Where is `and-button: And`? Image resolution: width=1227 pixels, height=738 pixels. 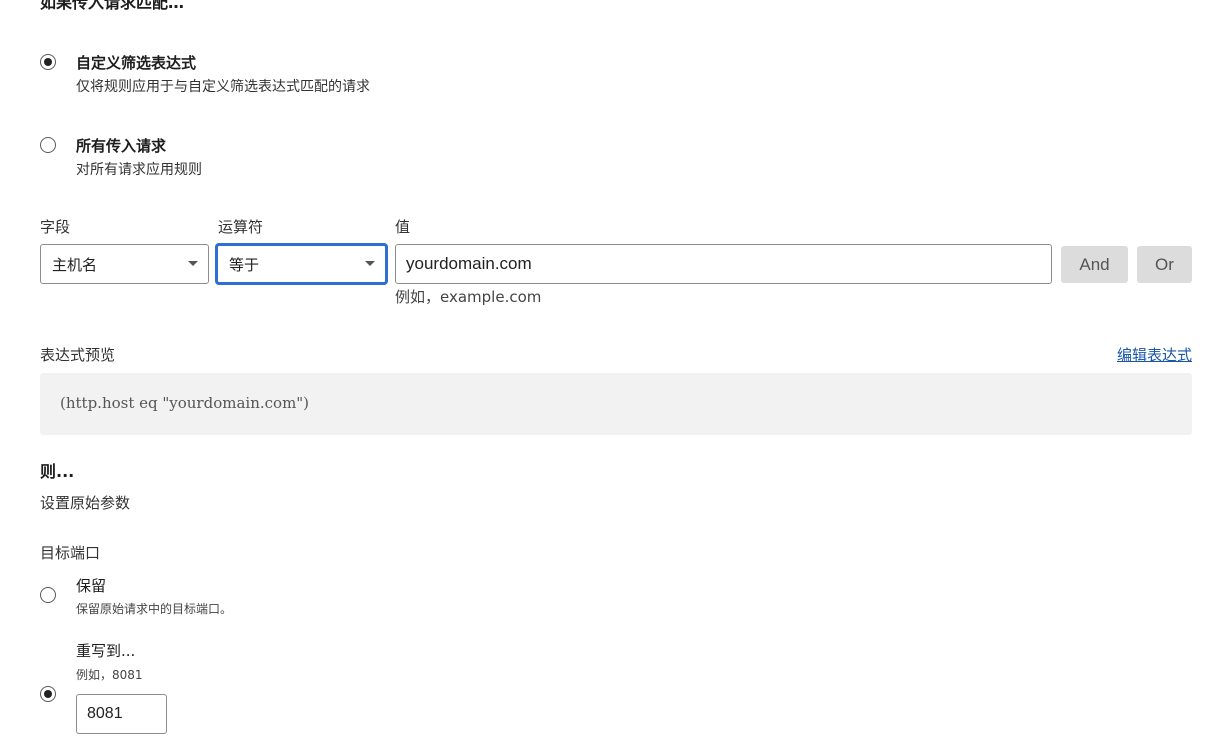
and-button: And is located at coordinates (1094, 264).